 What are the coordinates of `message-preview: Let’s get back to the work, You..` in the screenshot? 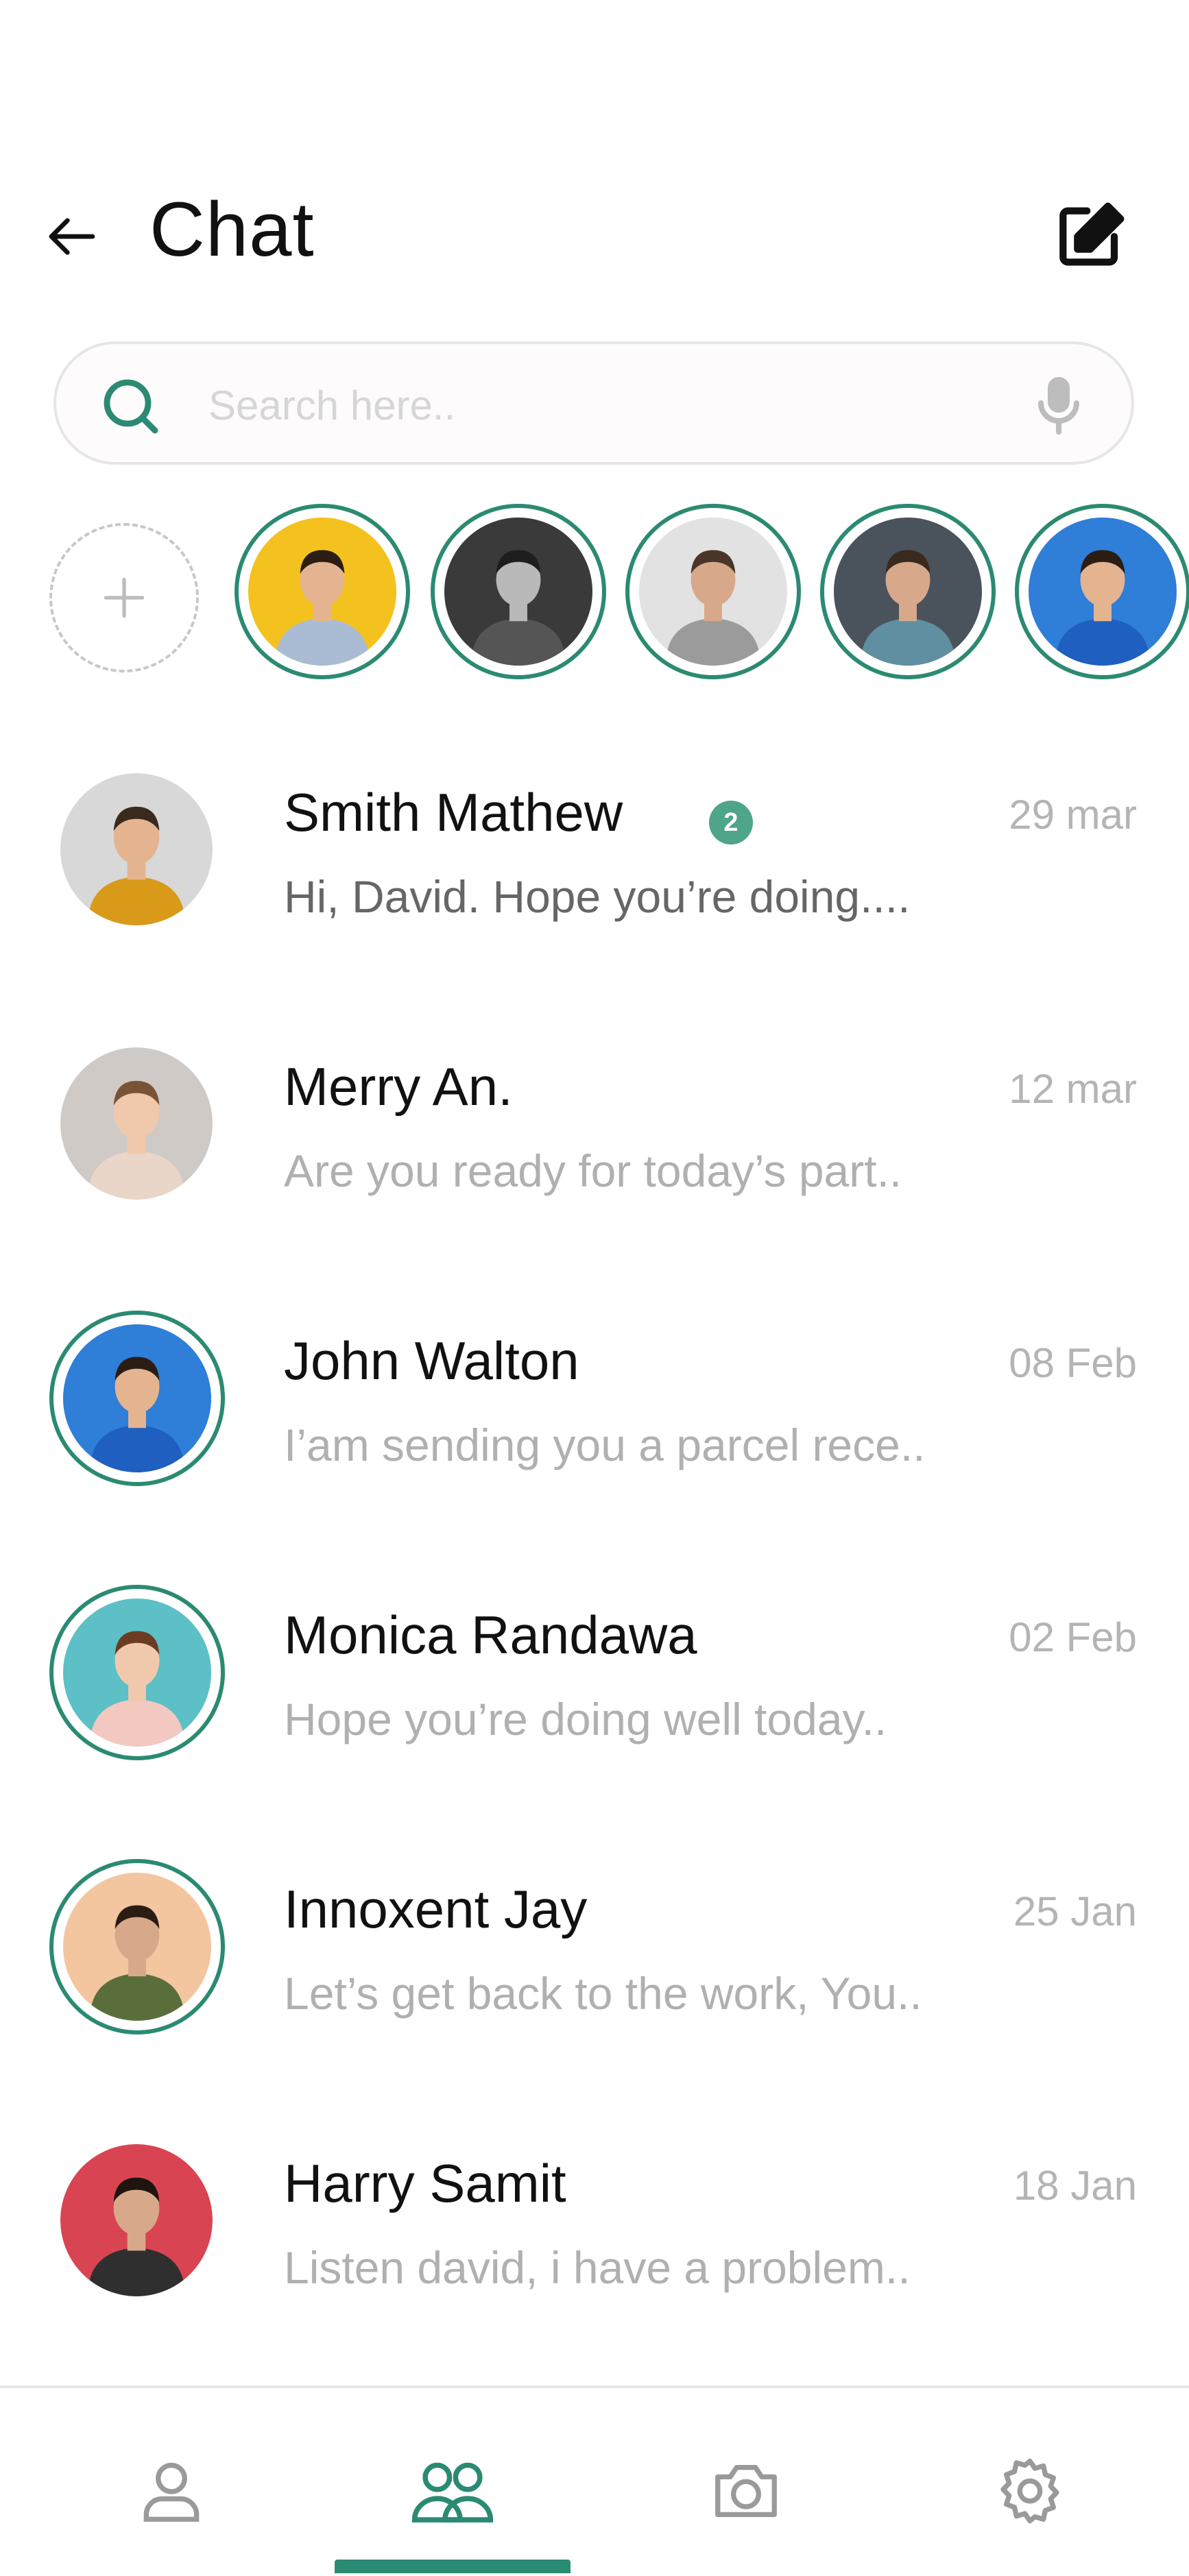 It's located at (603, 1993).